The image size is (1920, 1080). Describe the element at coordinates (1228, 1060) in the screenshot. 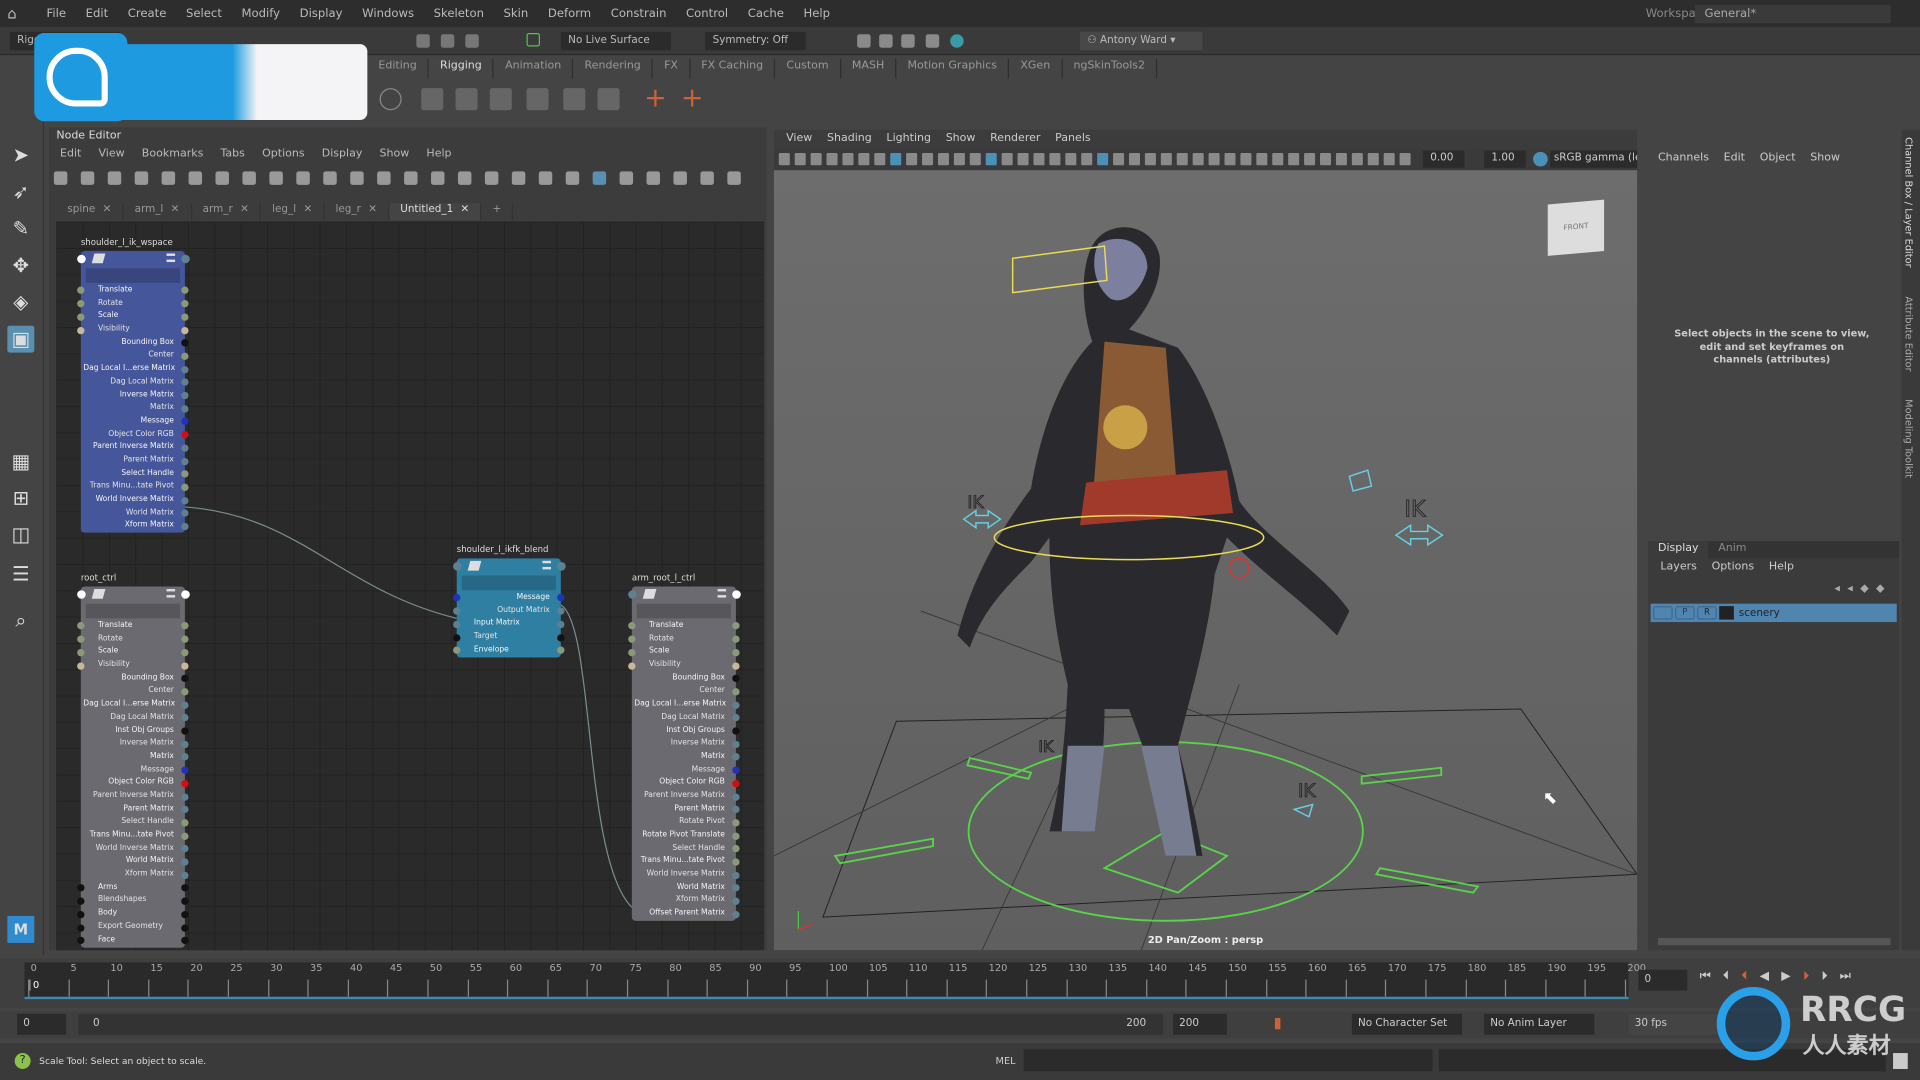

I see `command-input` at that location.